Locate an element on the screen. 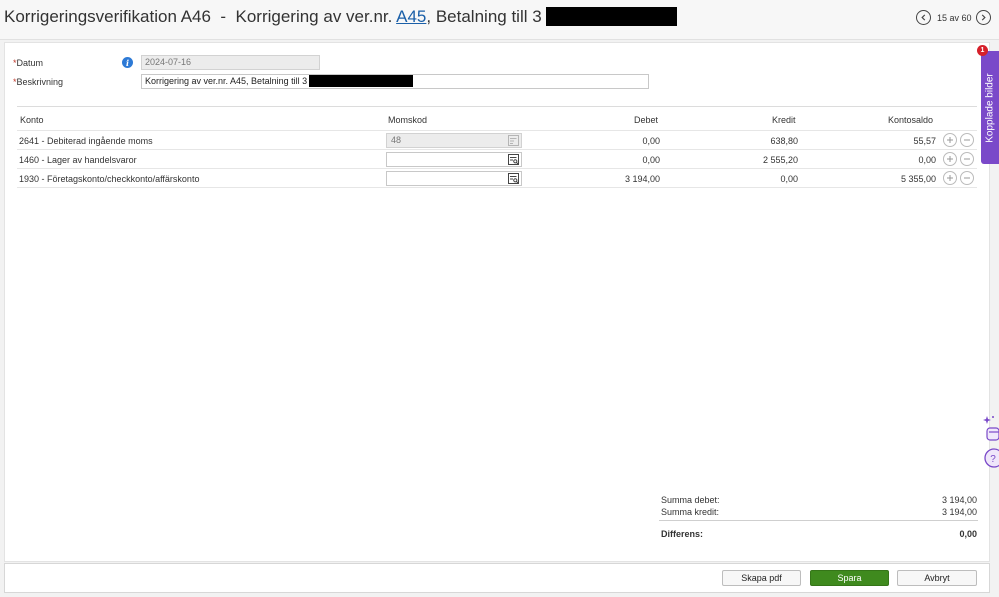  column-header-konto: Konto is located at coordinates (32, 120).